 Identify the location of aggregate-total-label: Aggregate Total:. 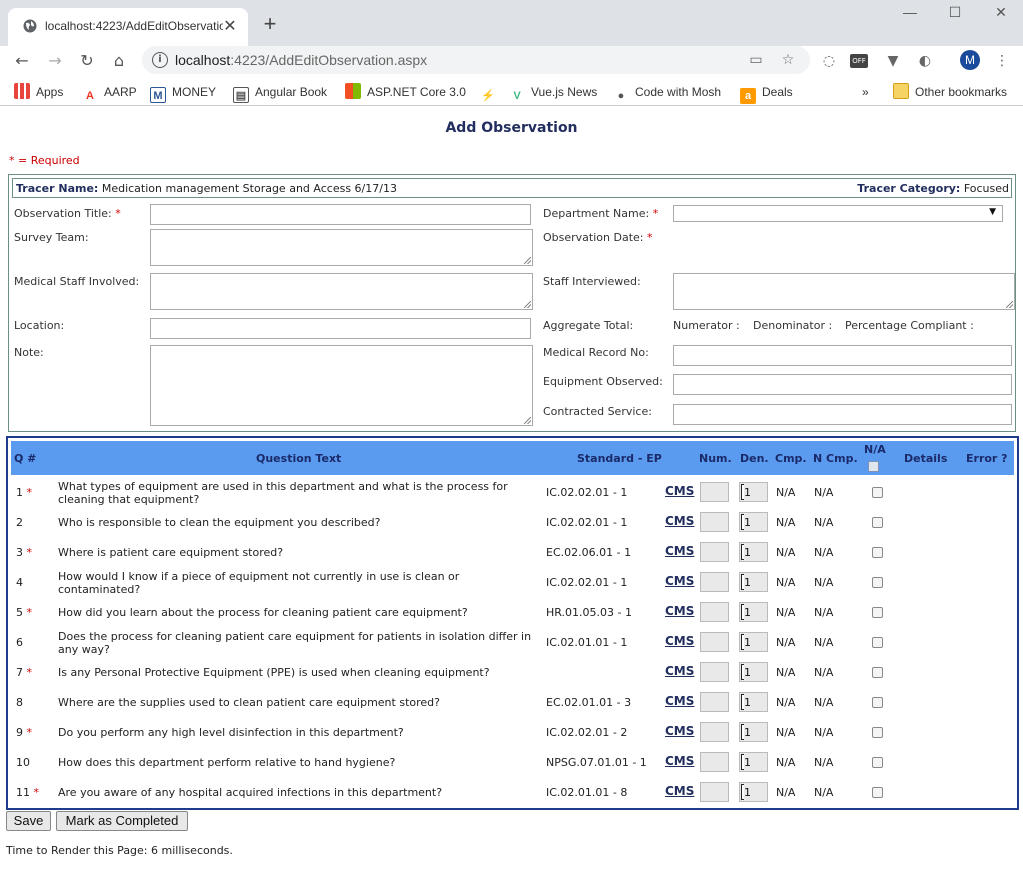
(588, 325).